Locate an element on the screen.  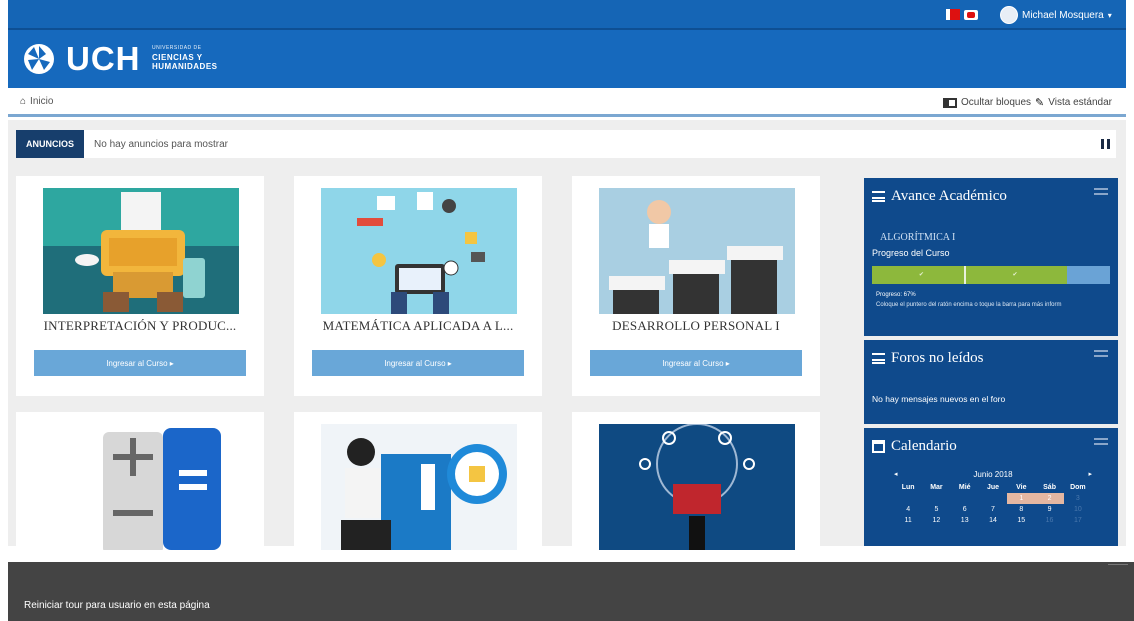
calendar-day: 8 is located at coordinates (1021, 509).